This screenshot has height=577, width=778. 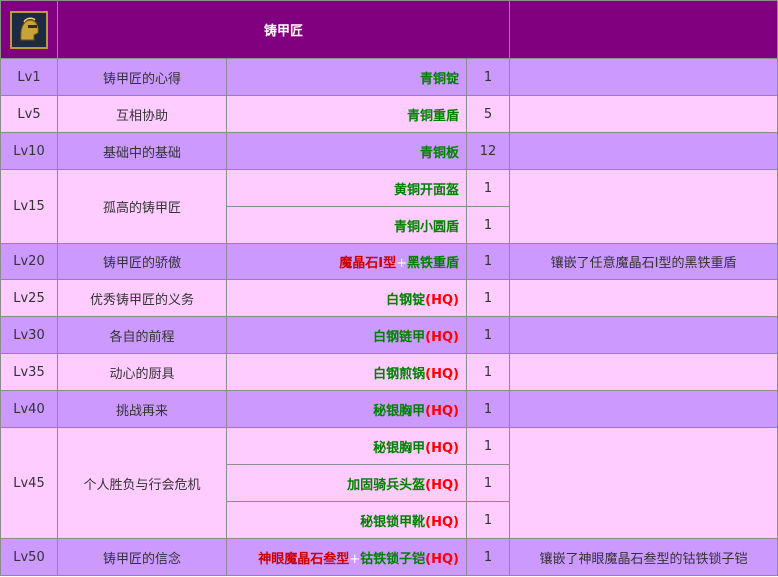 What do you see at coordinates (346, 77) in the screenshot?
I see `required-item: 青铜锭` at bounding box center [346, 77].